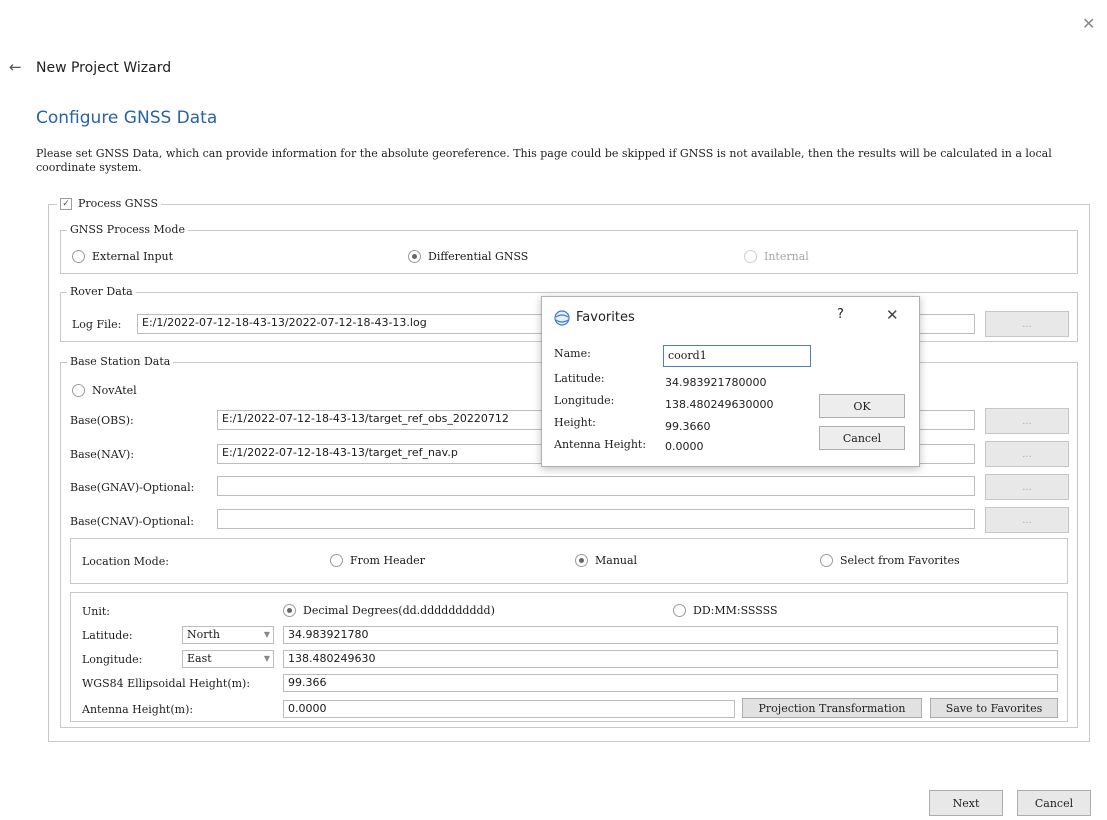 This screenshot has width=1107, height=820. I want to click on radio-differential-gnss: Differential GNSS, so click(468, 256).